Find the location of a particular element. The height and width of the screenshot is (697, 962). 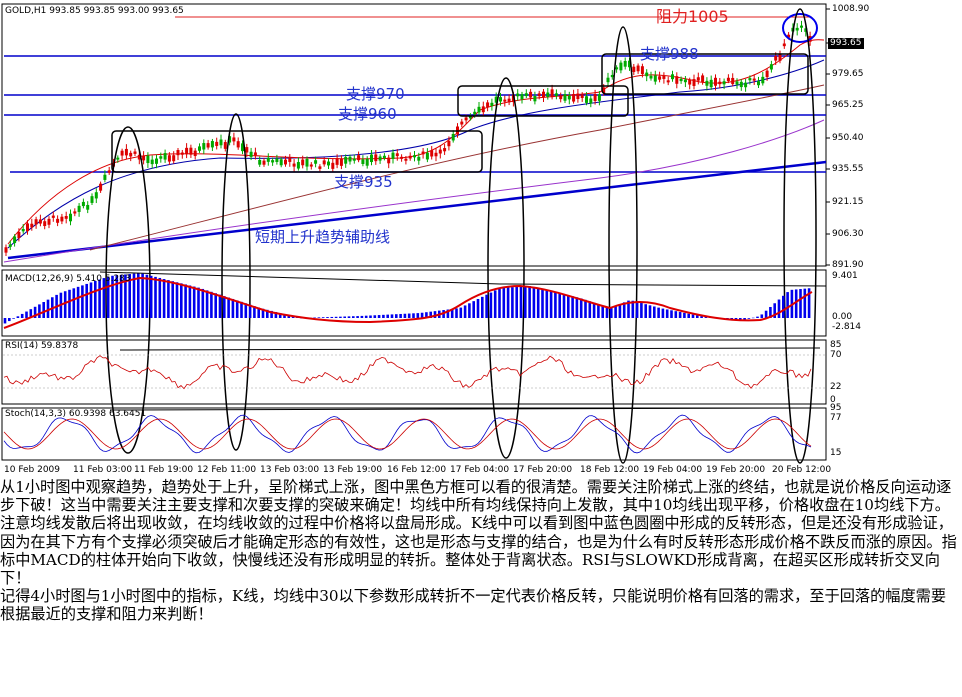

time-axis-label: 20 Feb 12:00 is located at coordinates (802, 470).